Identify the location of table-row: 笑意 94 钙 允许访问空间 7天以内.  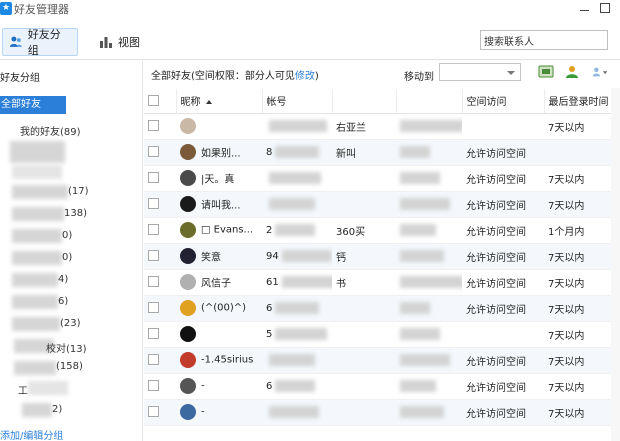
(382, 256).